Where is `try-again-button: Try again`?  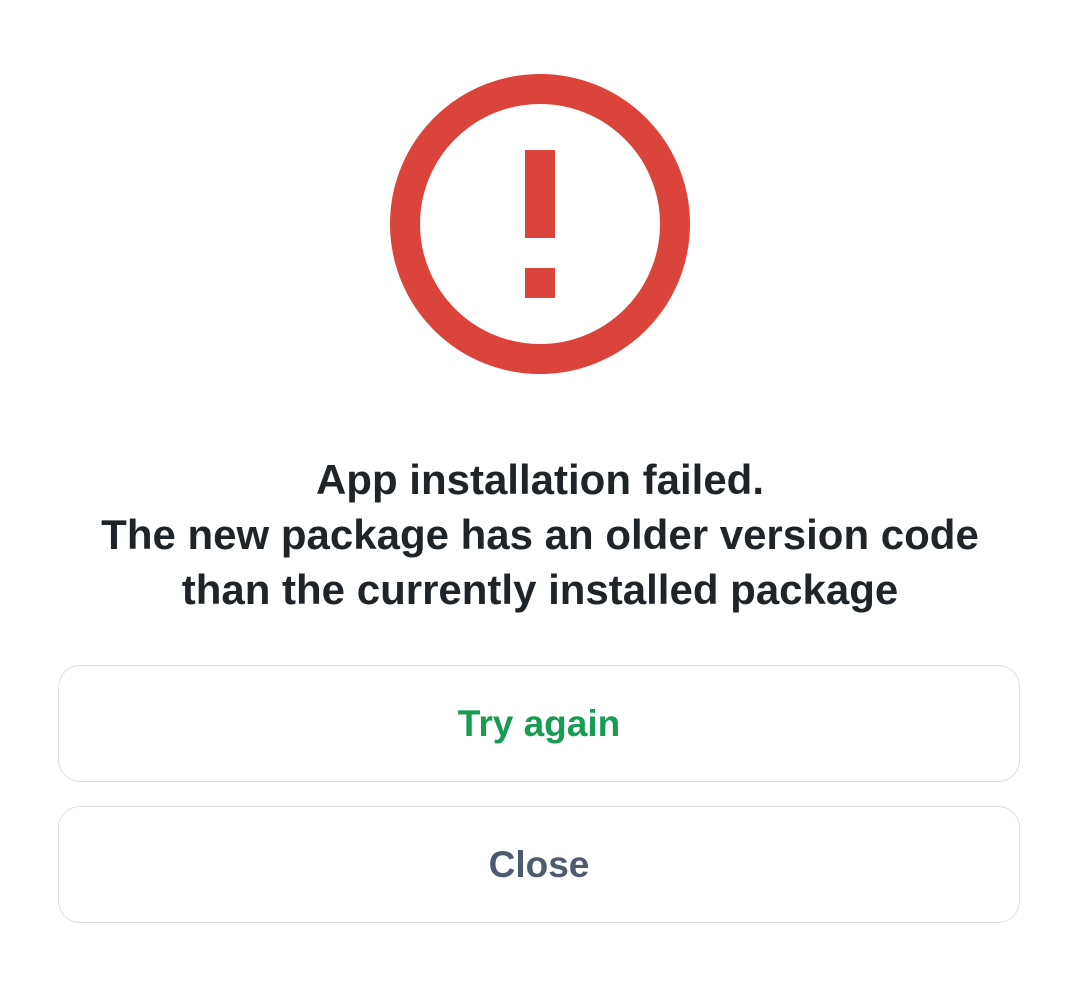
try-again-button: Try again is located at coordinates (539, 723).